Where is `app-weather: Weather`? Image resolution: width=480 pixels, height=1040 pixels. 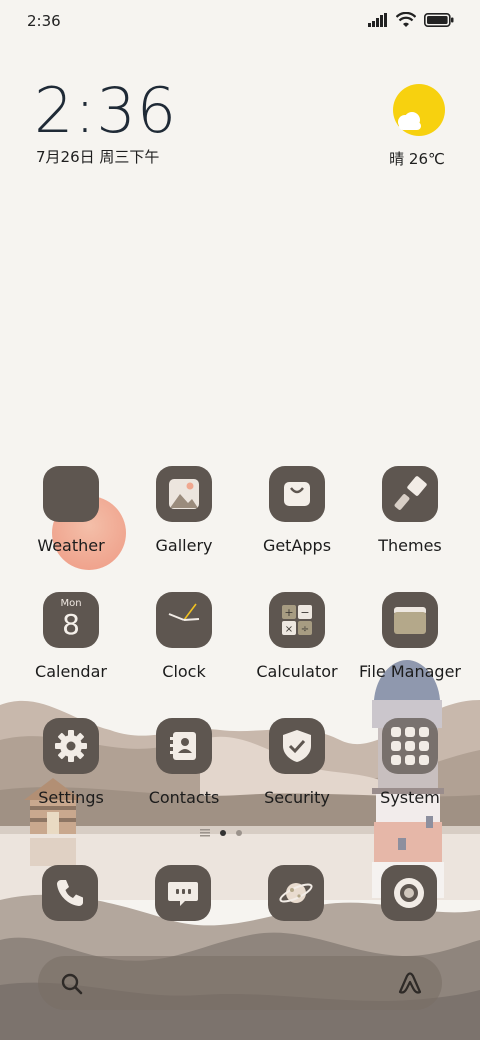 app-weather: Weather is located at coordinates (71, 518).